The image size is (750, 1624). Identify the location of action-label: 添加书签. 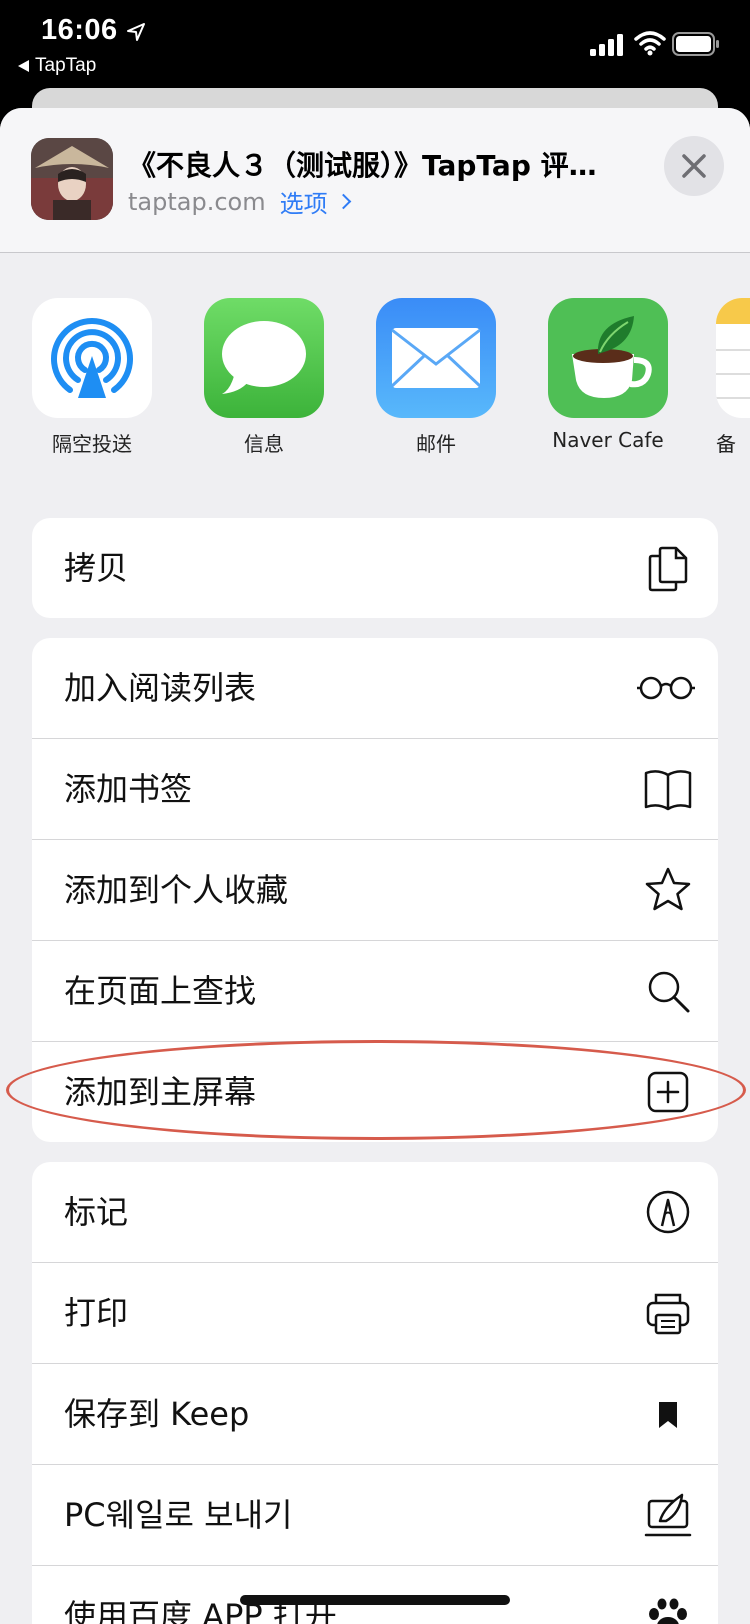
(128, 789).